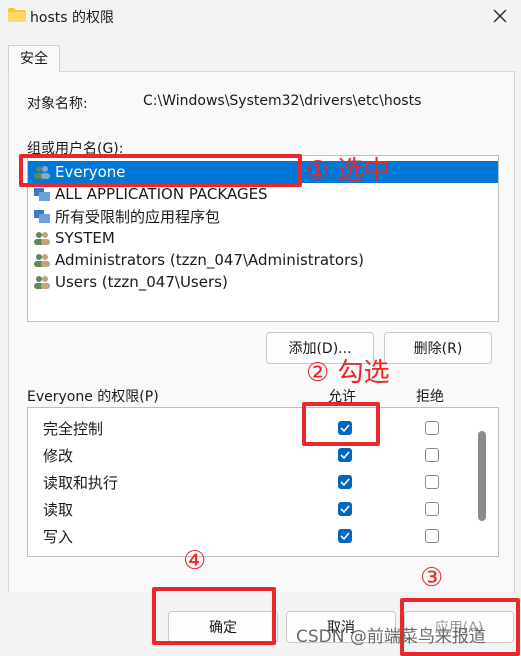 The width and height of the screenshot is (521, 656). I want to click on close-button, so click(500, 16).